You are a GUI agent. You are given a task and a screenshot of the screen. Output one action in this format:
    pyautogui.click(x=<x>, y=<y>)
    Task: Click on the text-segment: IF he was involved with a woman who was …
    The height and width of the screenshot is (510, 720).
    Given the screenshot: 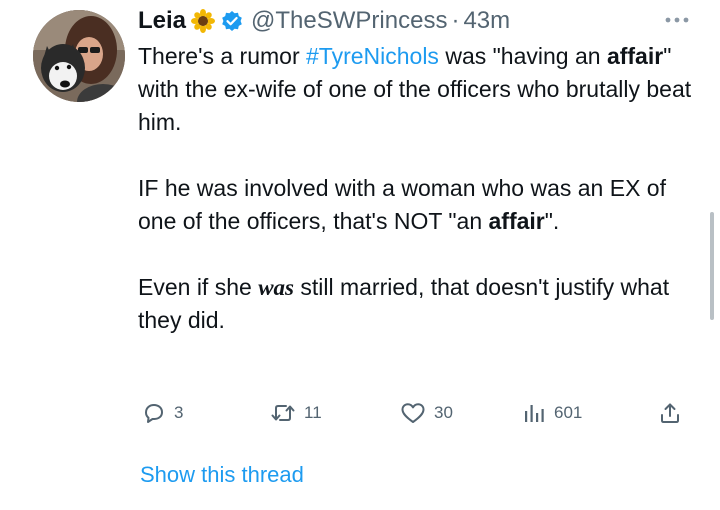 What is the action you would take?
    pyautogui.click(x=402, y=204)
    